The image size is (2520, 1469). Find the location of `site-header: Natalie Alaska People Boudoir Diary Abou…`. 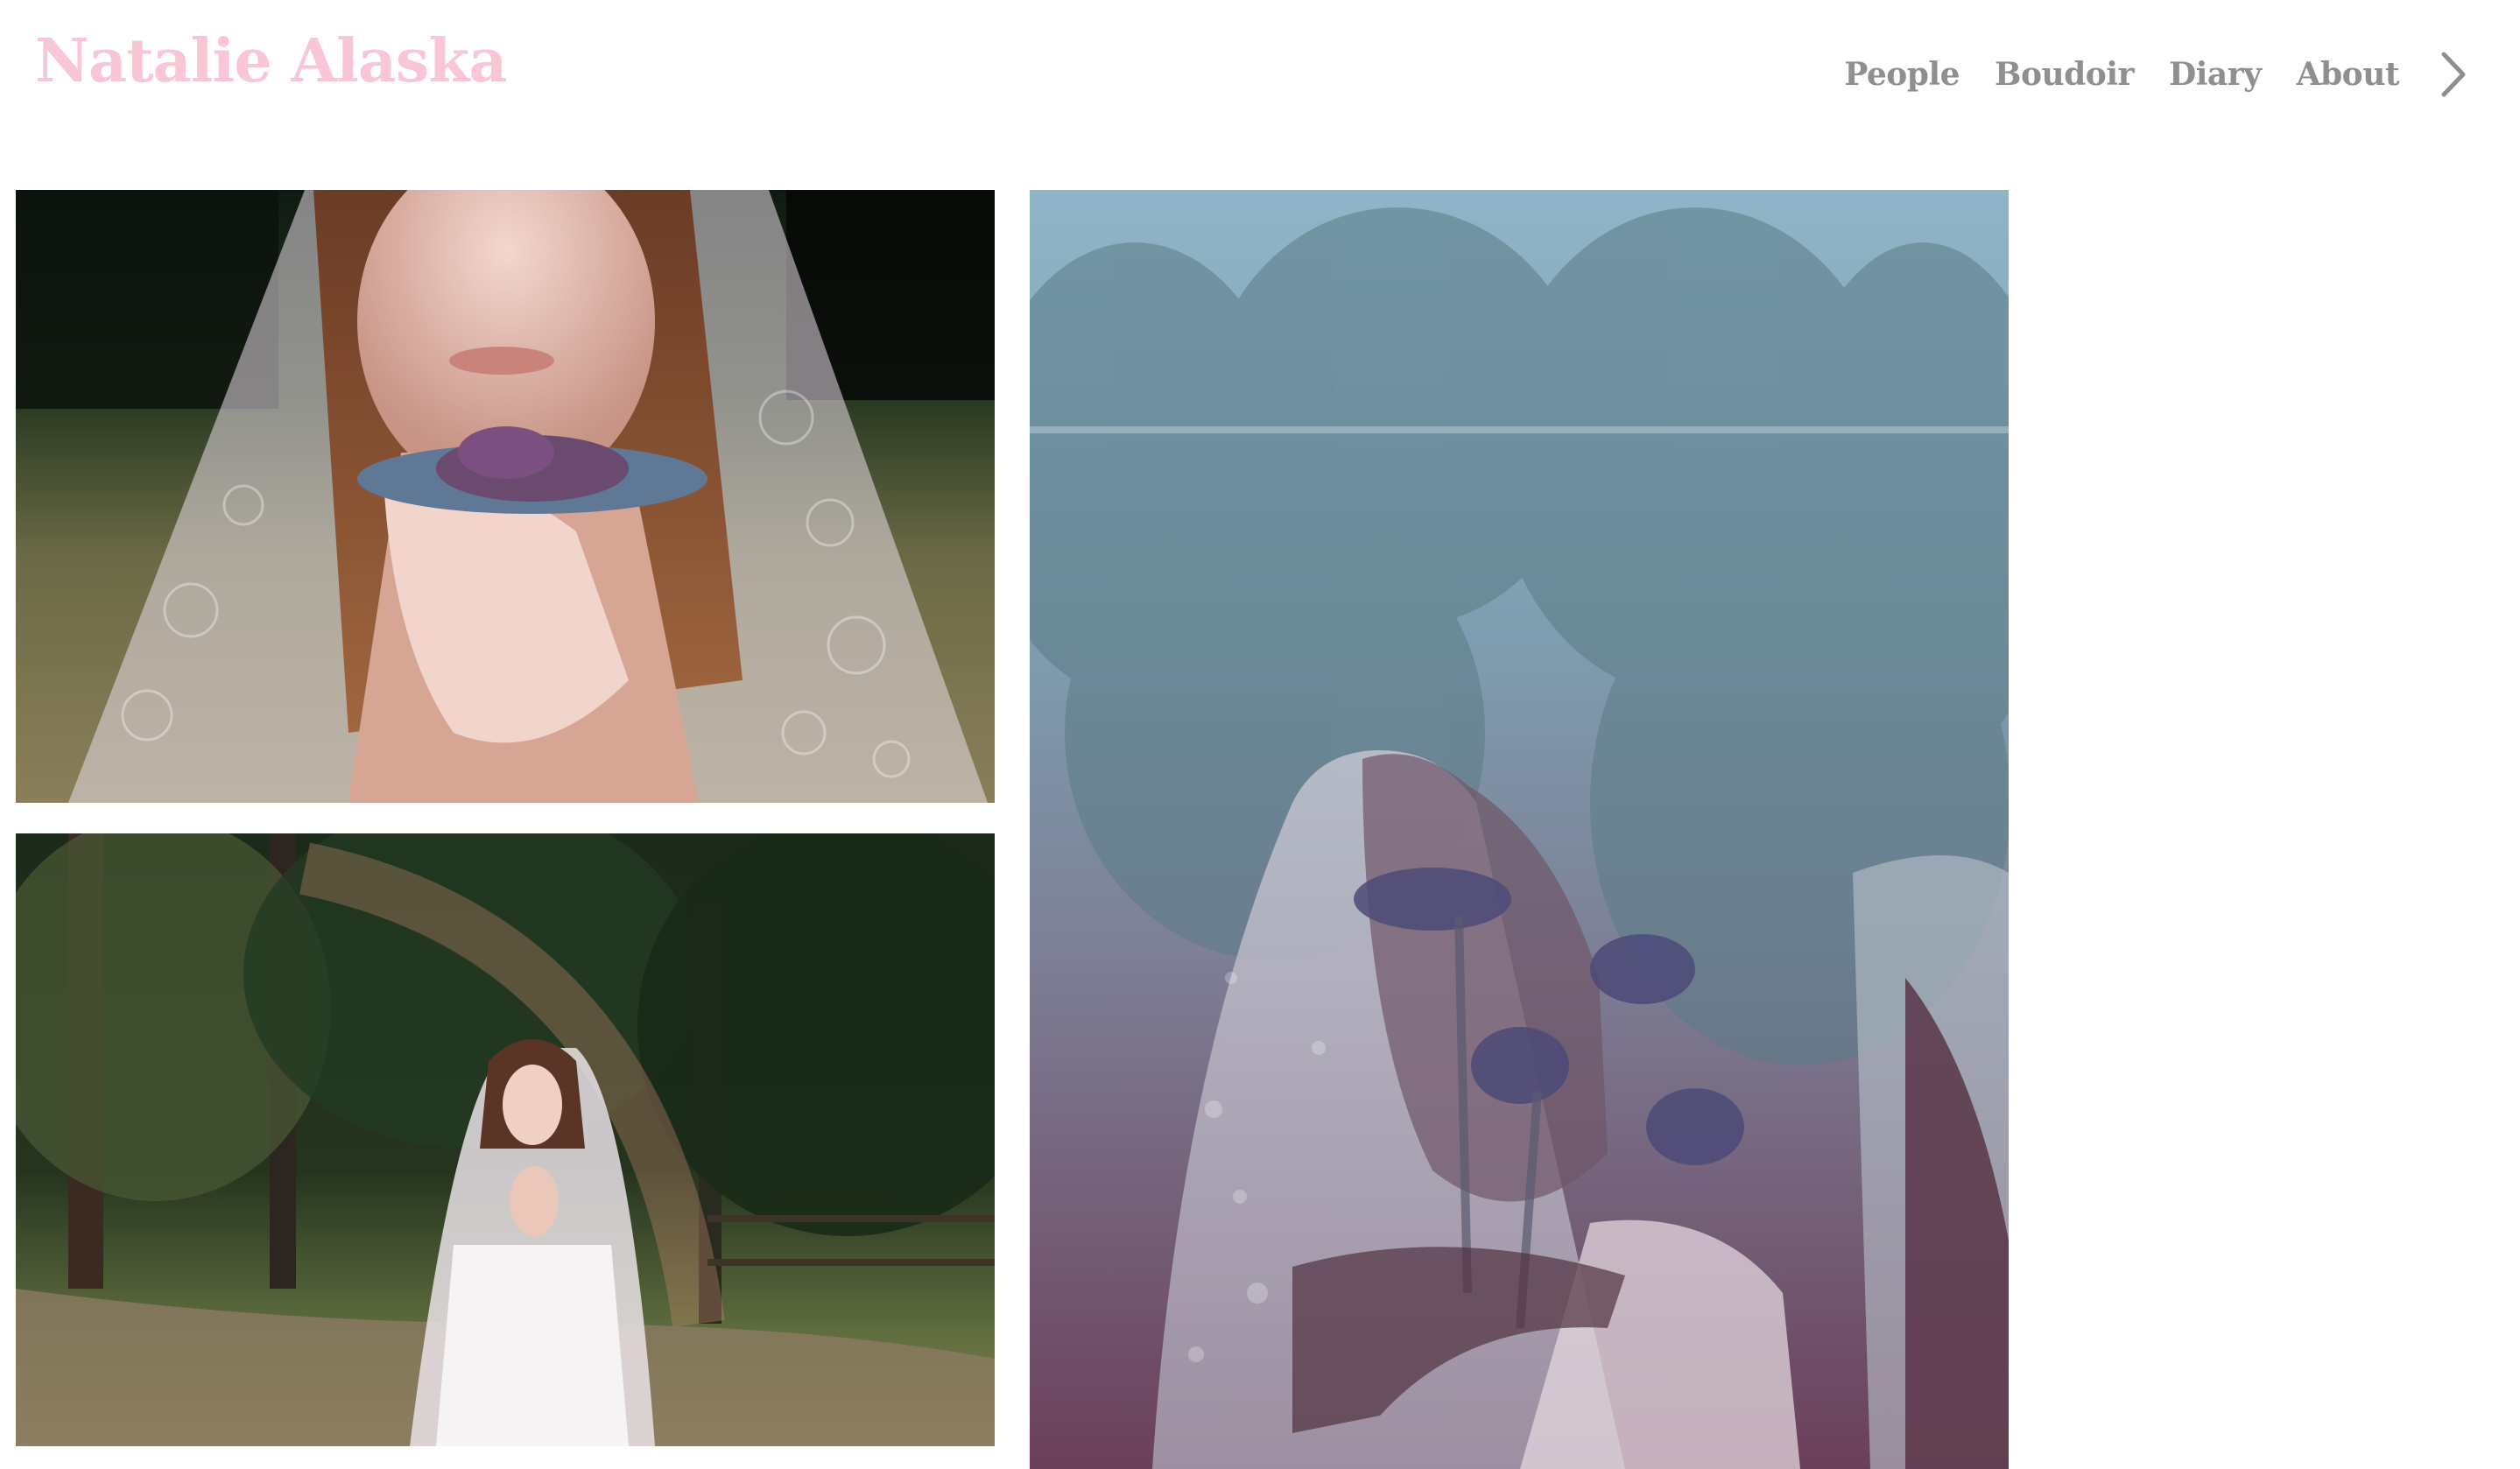

site-header: Natalie Alaska People Boudoir Diary Abou… is located at coordinates (1260, 74).